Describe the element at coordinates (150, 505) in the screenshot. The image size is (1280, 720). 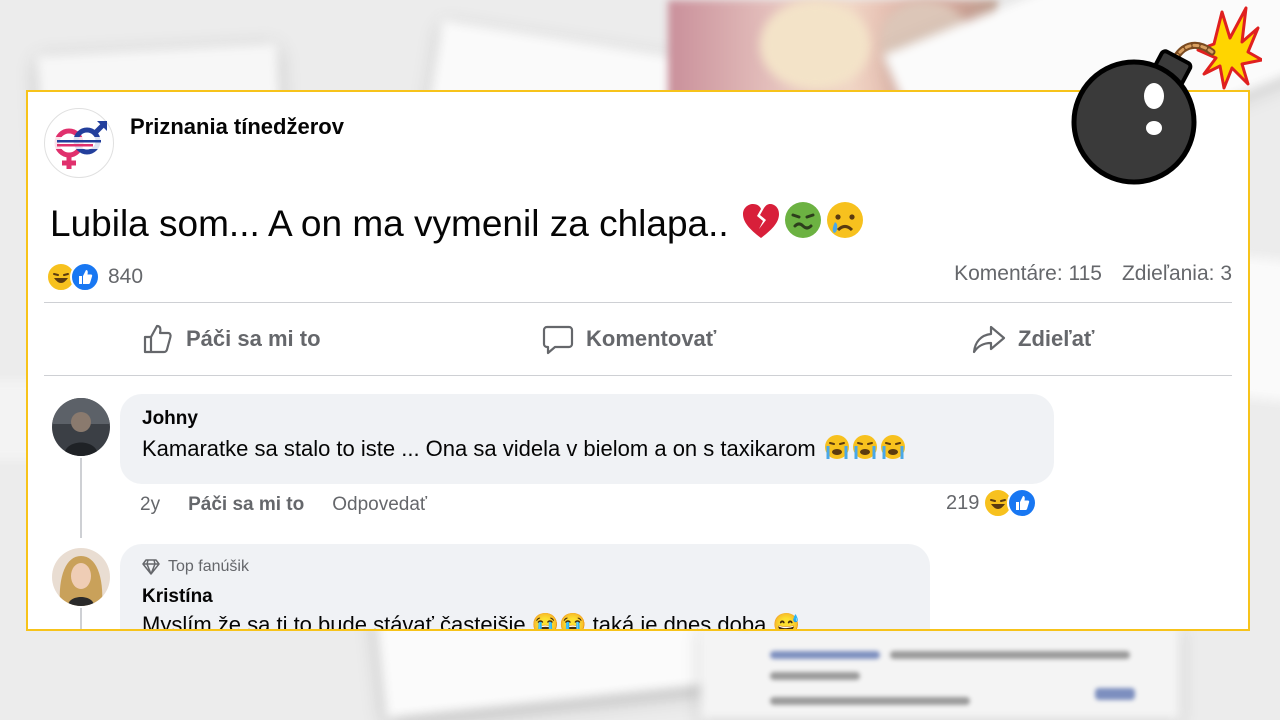
I see `comment-age: 2y` at that location.